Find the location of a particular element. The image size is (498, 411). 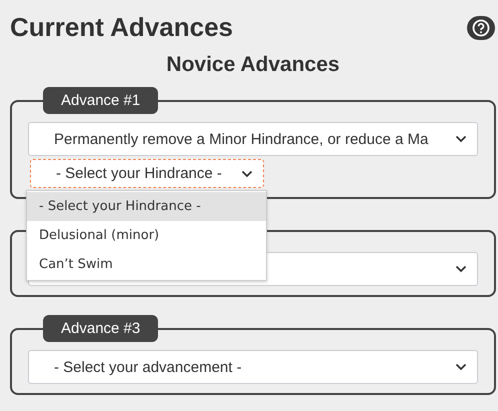

advance-legend: Advance #3 is located at coordinates (100, 328).